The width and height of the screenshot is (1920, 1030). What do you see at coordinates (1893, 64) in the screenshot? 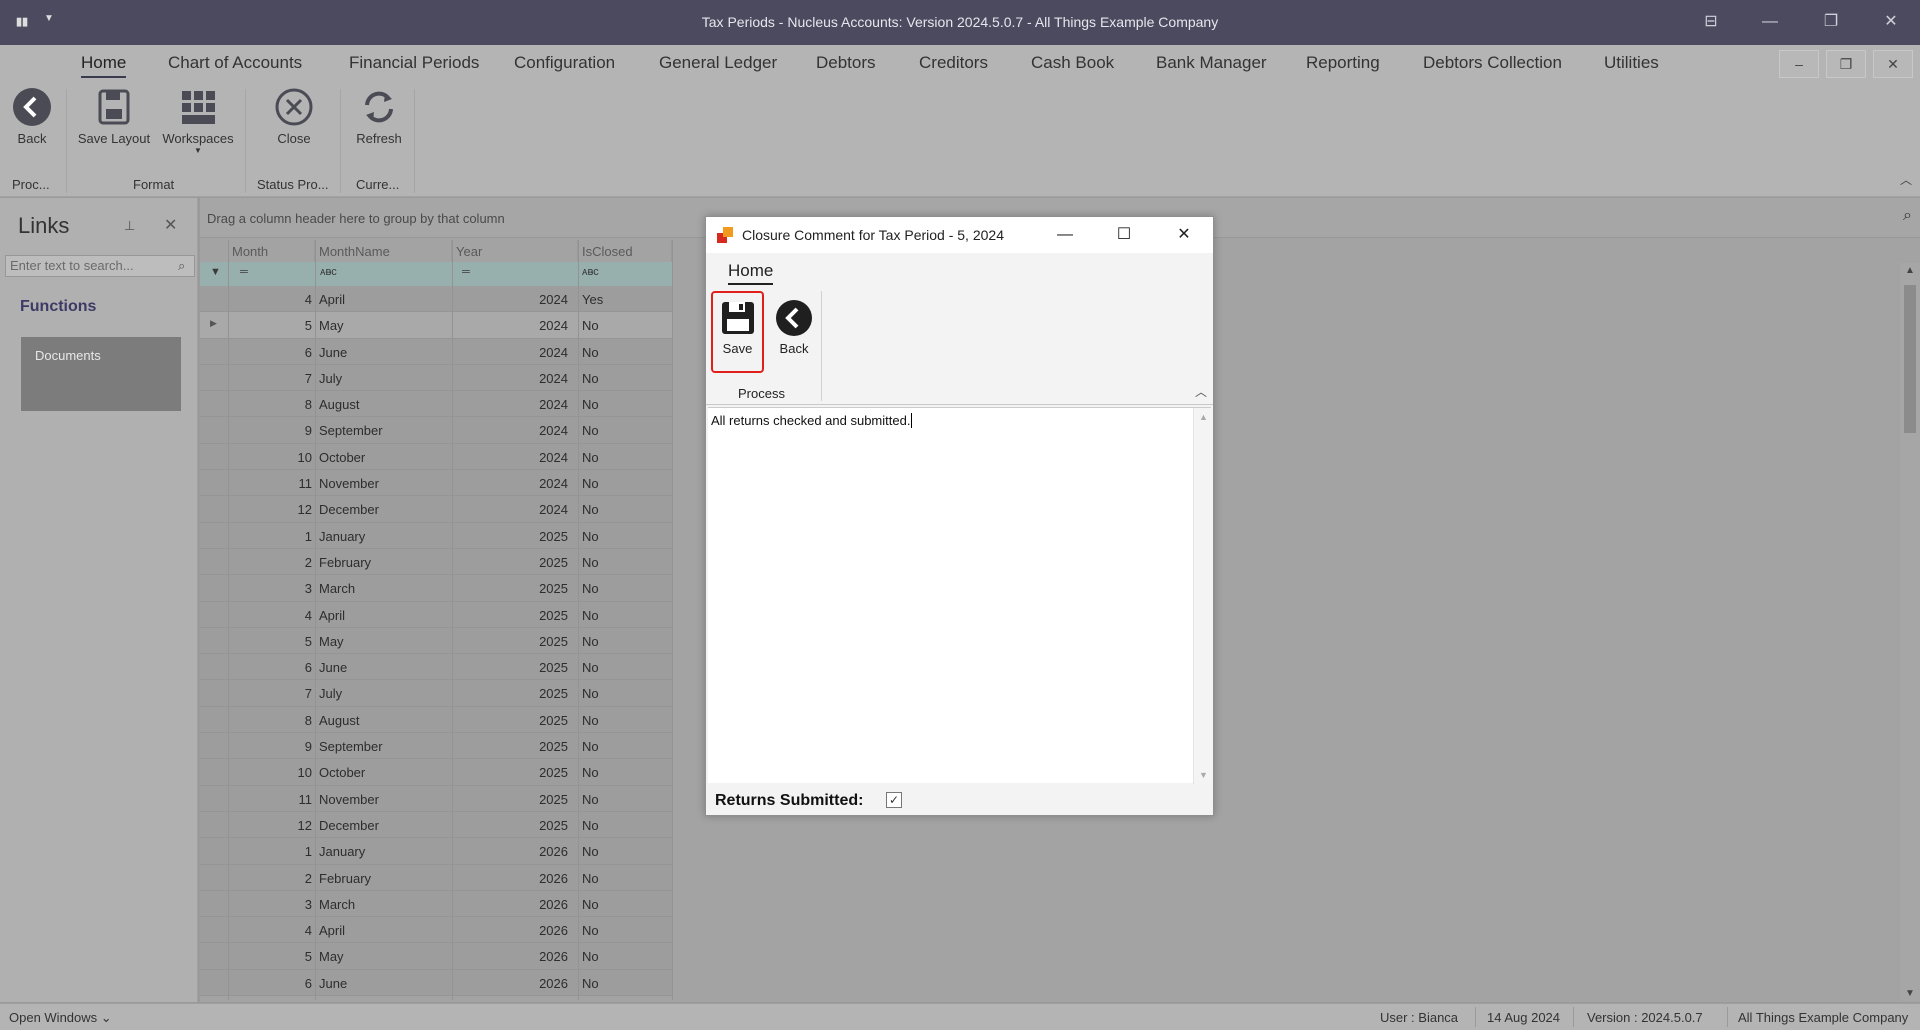
I see `mdi-close-button: ✕` at bounding box center [1893, 64].